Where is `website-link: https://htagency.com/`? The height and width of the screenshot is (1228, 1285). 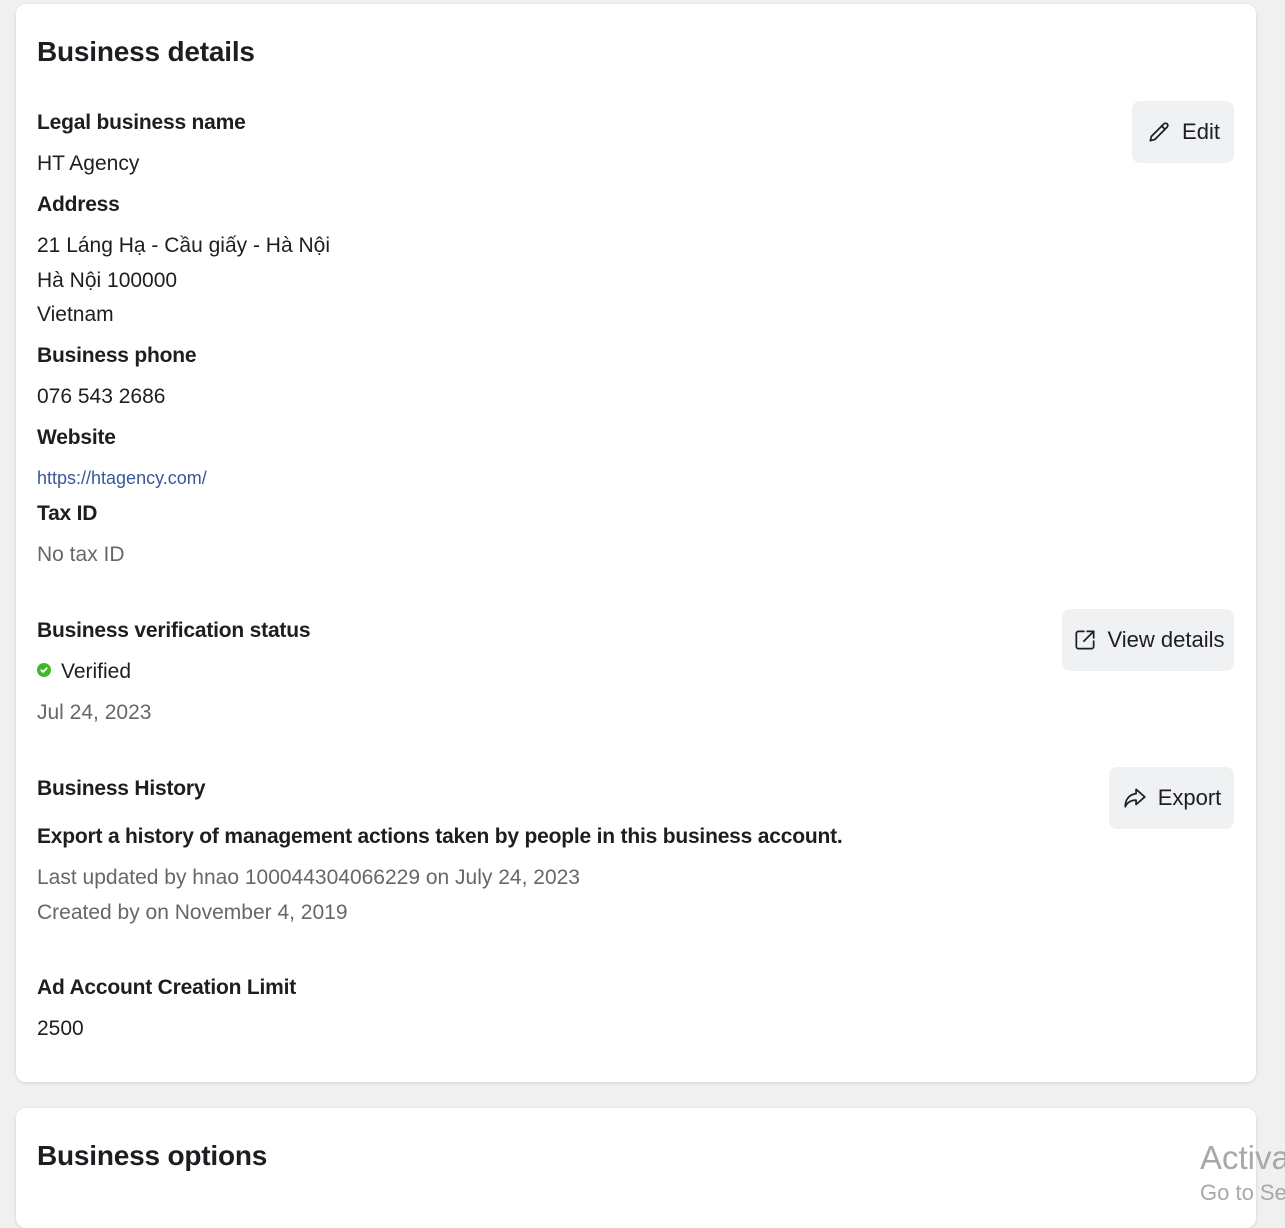 website-link: https://htagency.com/ is located at coordinates (122, 478).